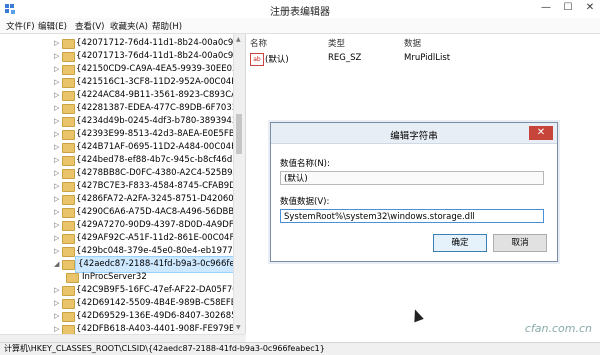 Image resolution: width=600 pixels, height=355 pixels. I want to click on string-value-icon: ab, so click(257, 59).